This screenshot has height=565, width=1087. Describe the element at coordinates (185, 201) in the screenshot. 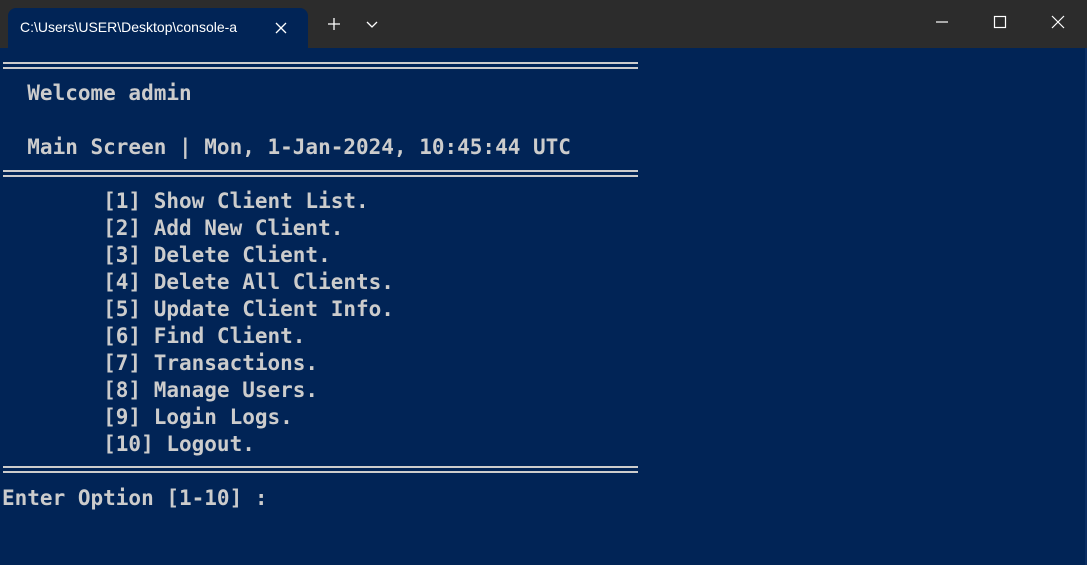

I see `menu-item: [1] Show Client List.` at that location.